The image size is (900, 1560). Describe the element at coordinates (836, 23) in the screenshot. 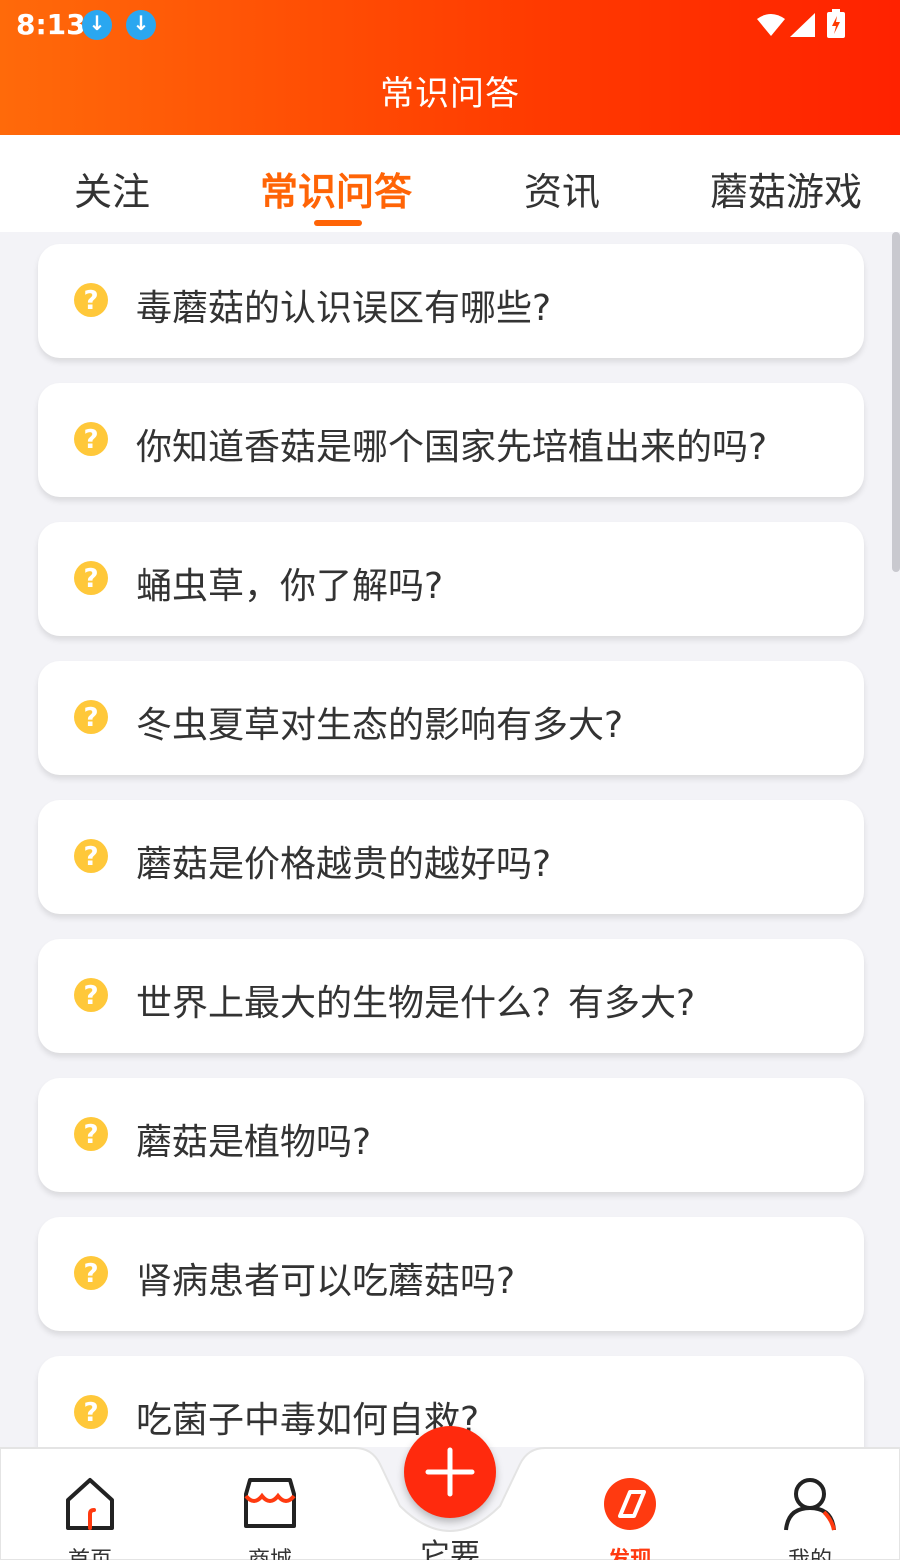

I see `battery-charging-icon` at that location.